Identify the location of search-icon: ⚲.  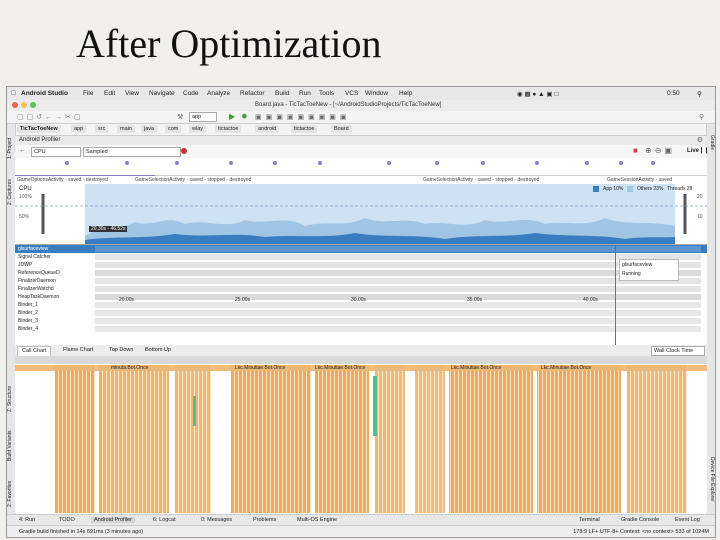
(699, 94).